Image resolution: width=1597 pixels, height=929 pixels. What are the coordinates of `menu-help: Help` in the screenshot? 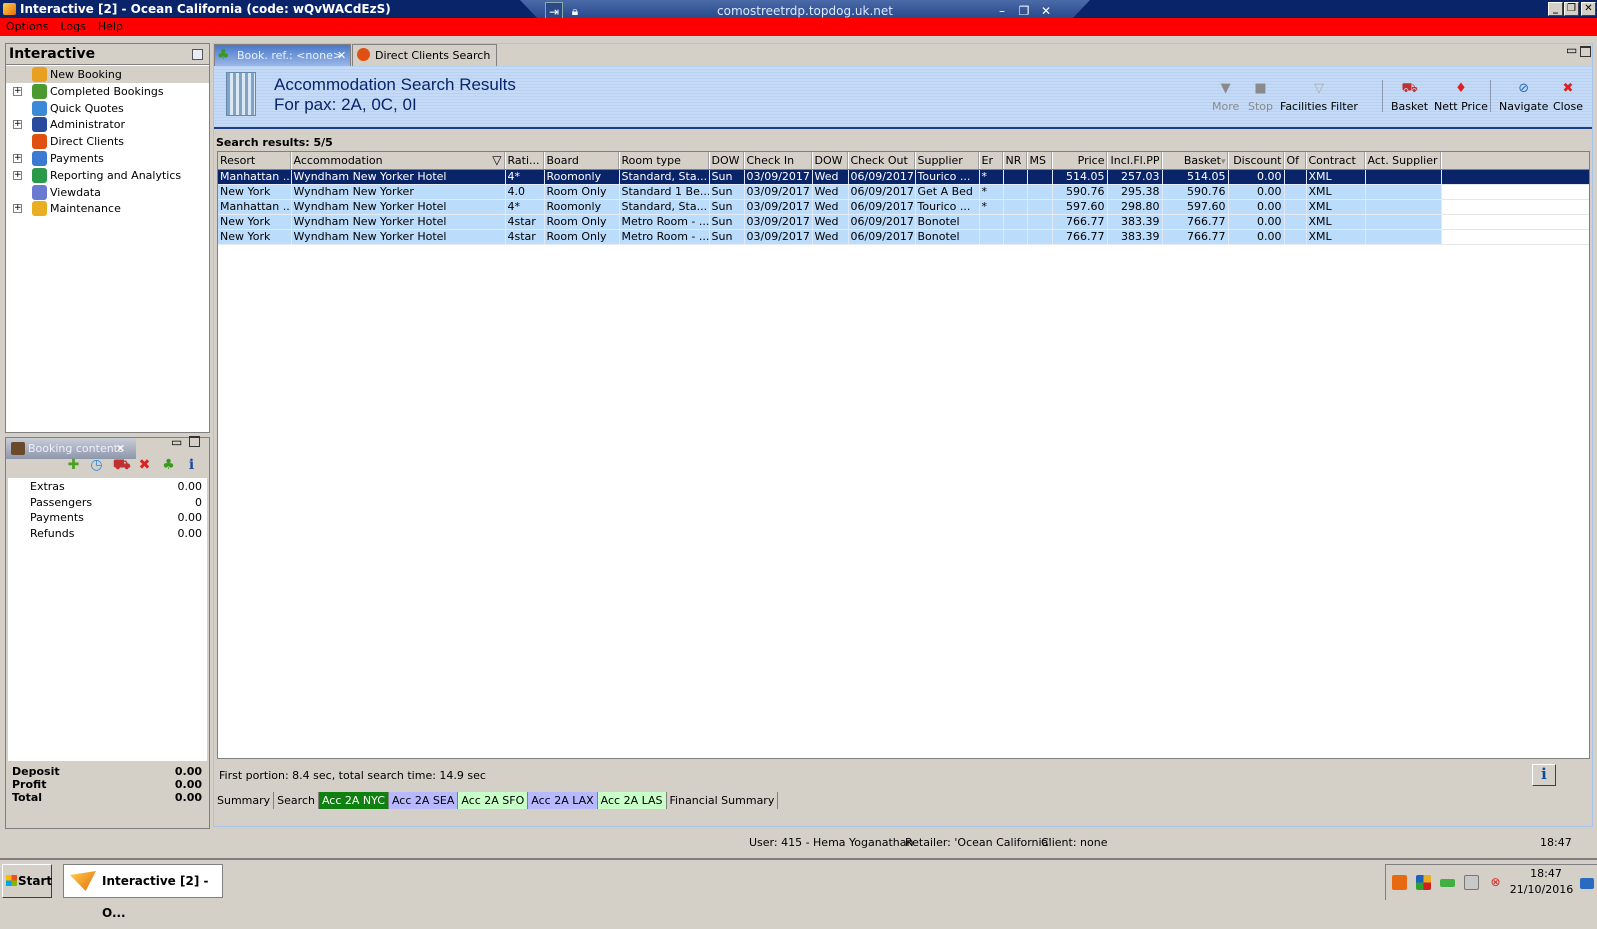 It's located at (110, 27).